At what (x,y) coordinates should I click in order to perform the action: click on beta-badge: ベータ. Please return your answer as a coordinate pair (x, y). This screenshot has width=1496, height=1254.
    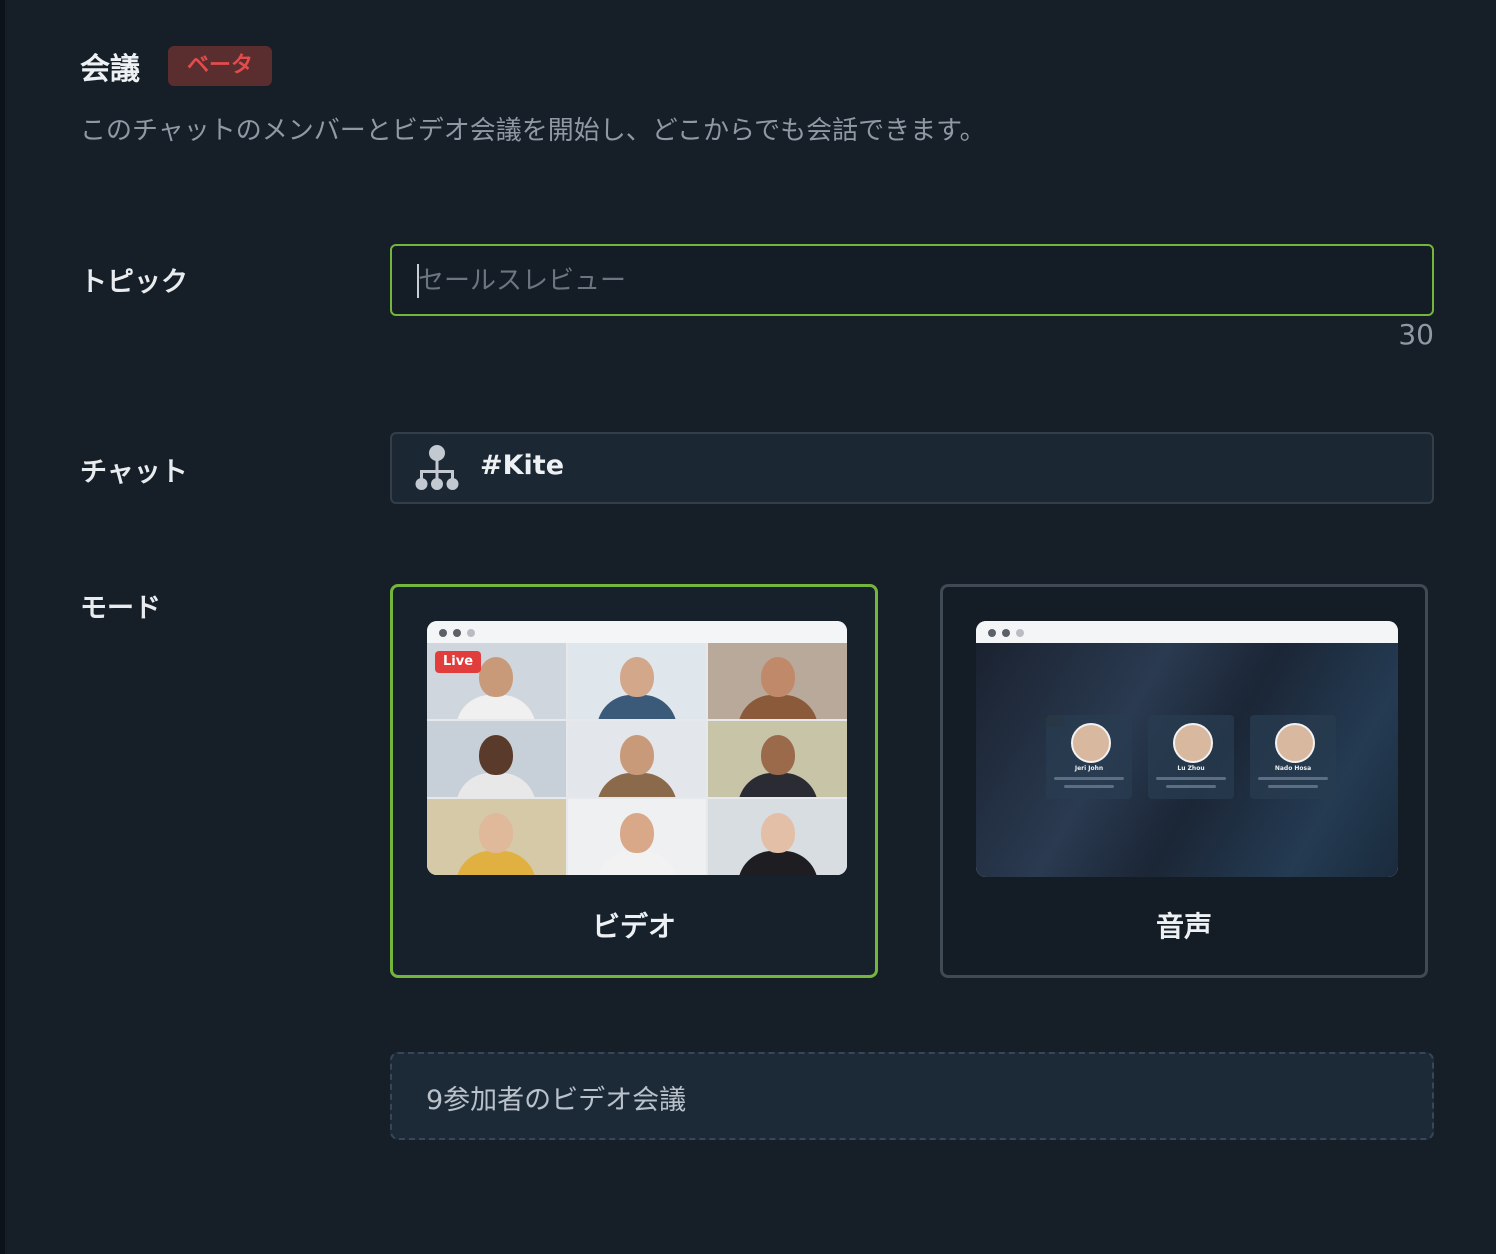
    Looking at the image, I should click on (220, 66).